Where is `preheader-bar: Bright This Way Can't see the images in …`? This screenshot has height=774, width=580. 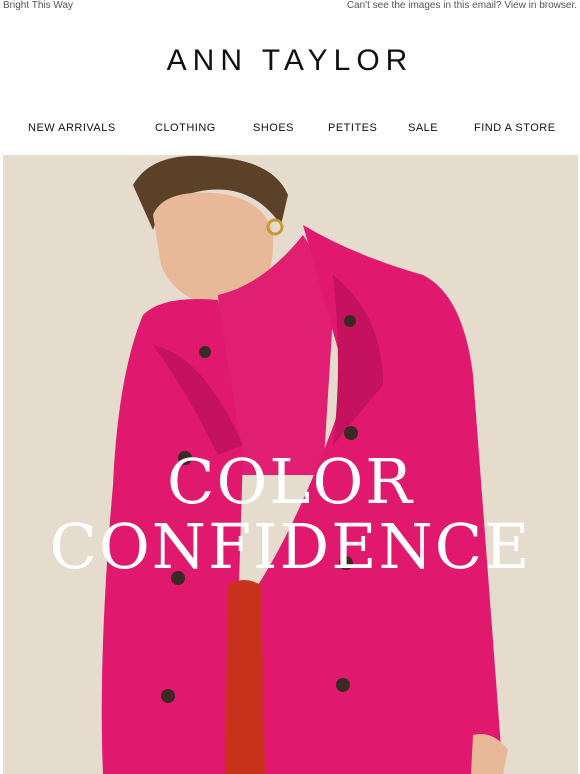 preheader-bar: Bright This Way Can't see the images in … is located at coordinates (290, 7).